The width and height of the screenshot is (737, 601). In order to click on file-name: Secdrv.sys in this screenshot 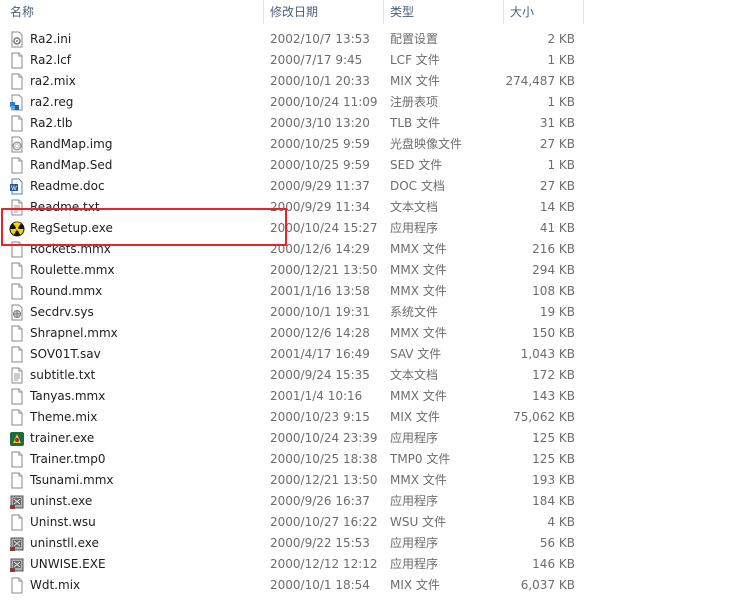, I will do `click(62, 312)`.